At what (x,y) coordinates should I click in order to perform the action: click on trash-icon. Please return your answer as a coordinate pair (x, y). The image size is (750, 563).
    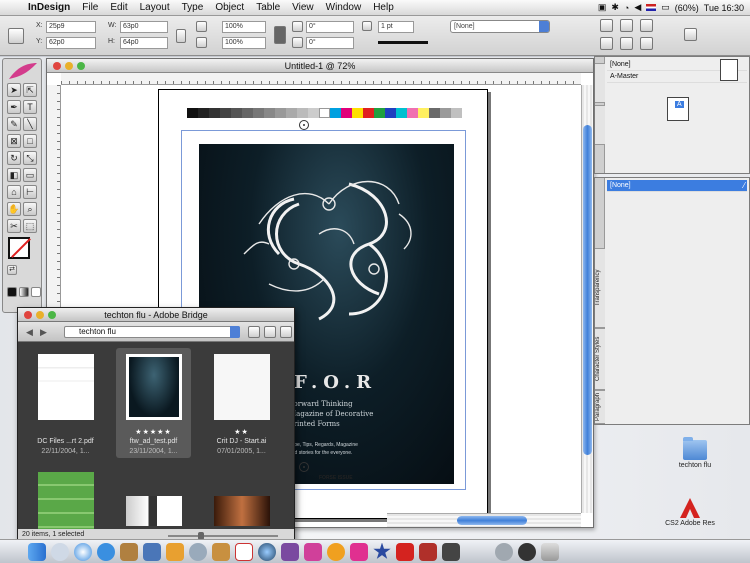
    Looking at the image, I should click on (550, 551).